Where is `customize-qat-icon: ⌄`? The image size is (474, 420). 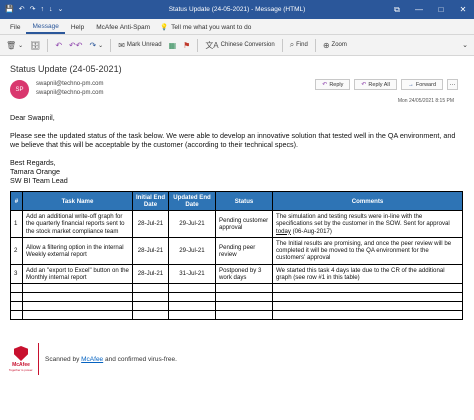 customize-qat-icon: ⌄ is located at coordinates (60, 9).